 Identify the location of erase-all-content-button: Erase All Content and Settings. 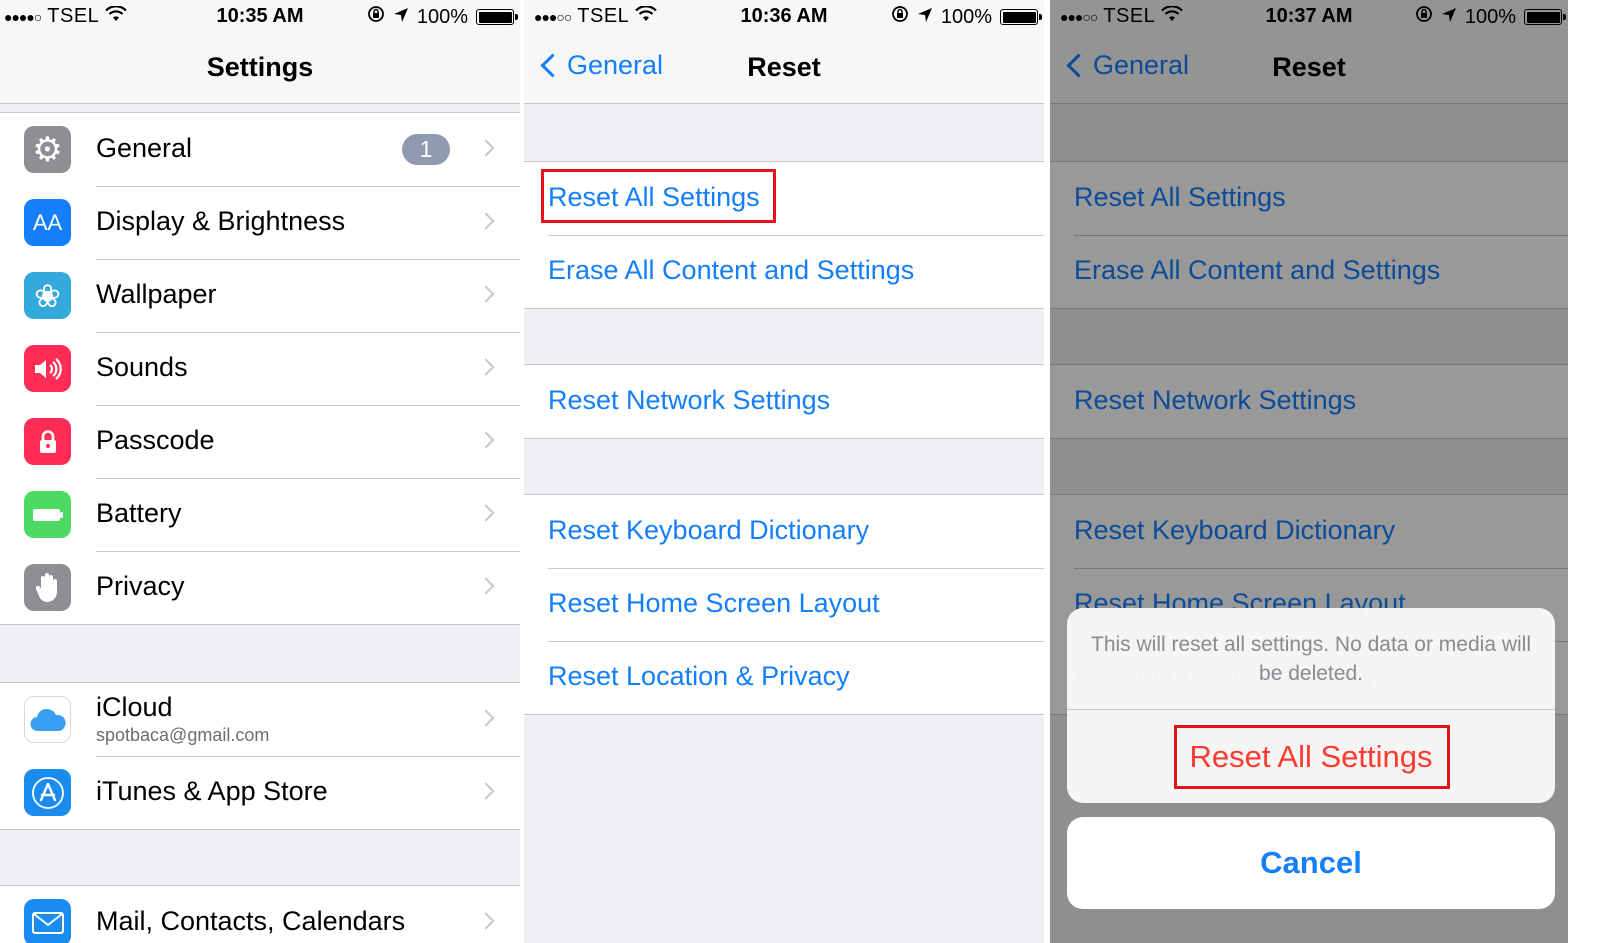
(784, 271).